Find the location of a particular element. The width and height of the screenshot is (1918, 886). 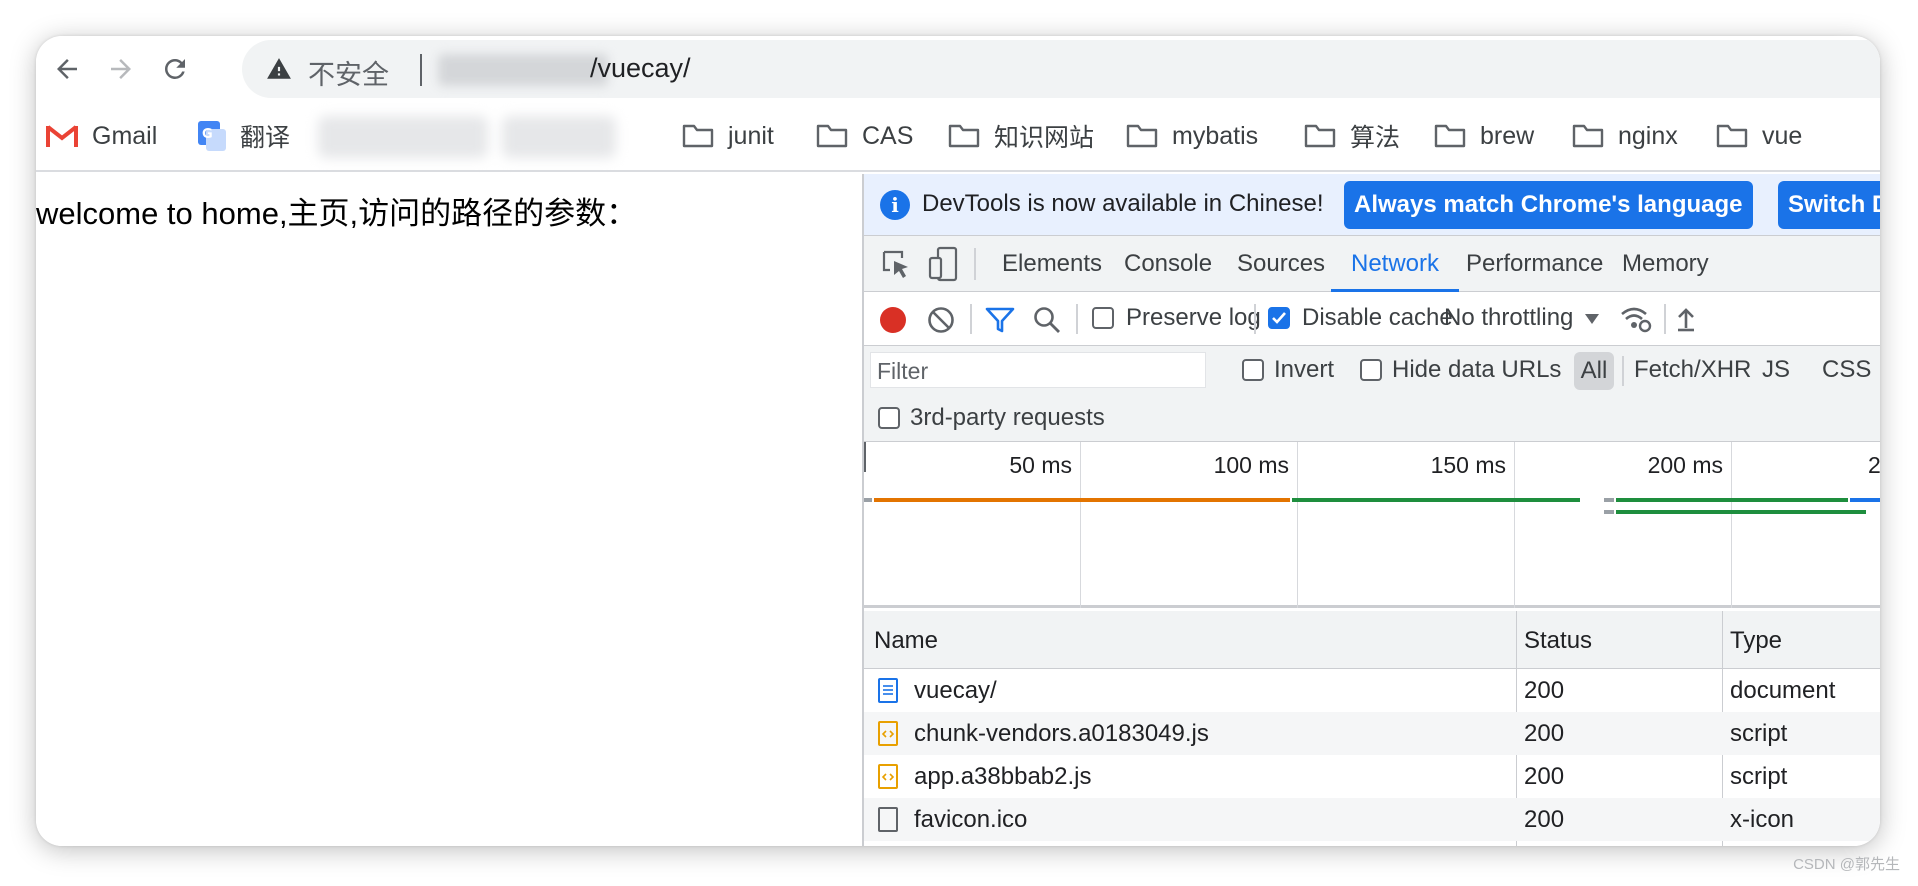

bookmark-folder-nginx: nginx is located at coordinates (1625, 136).